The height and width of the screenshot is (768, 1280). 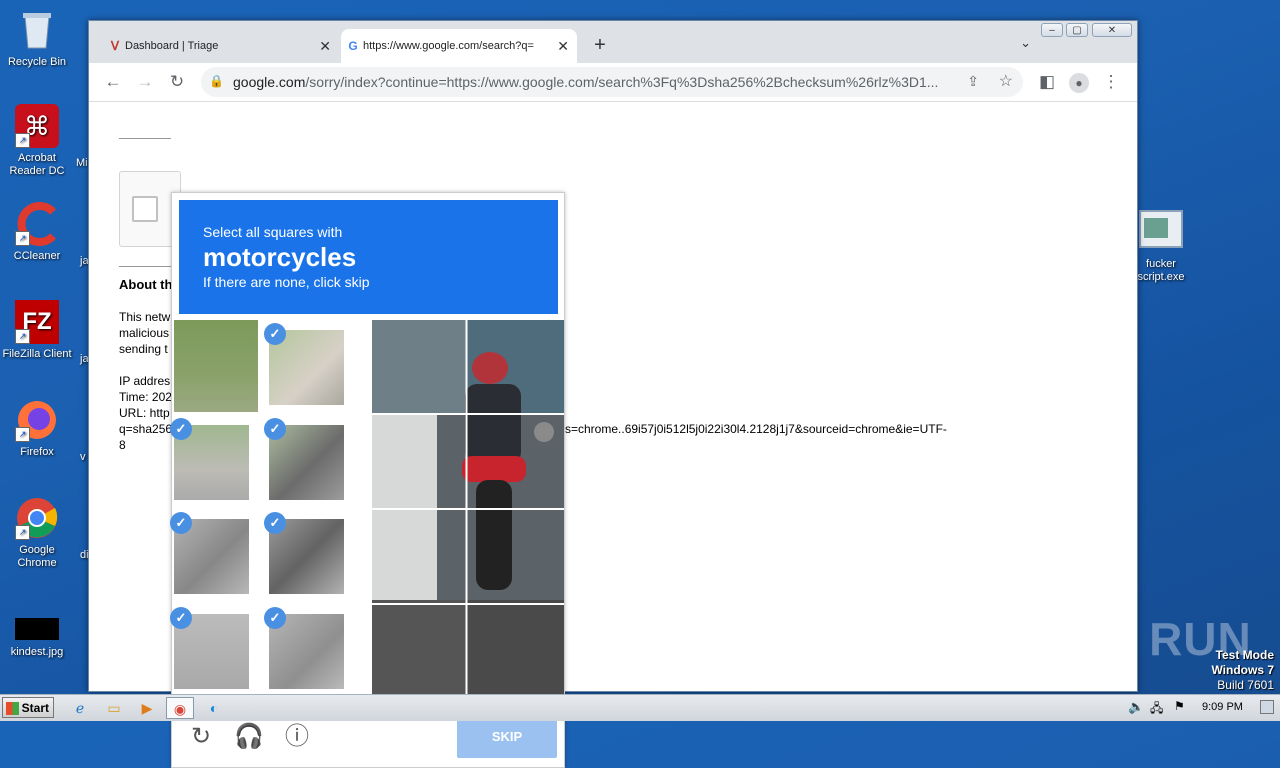 I want to click on google-favicon-icon: G, so click(x=353, y=46).